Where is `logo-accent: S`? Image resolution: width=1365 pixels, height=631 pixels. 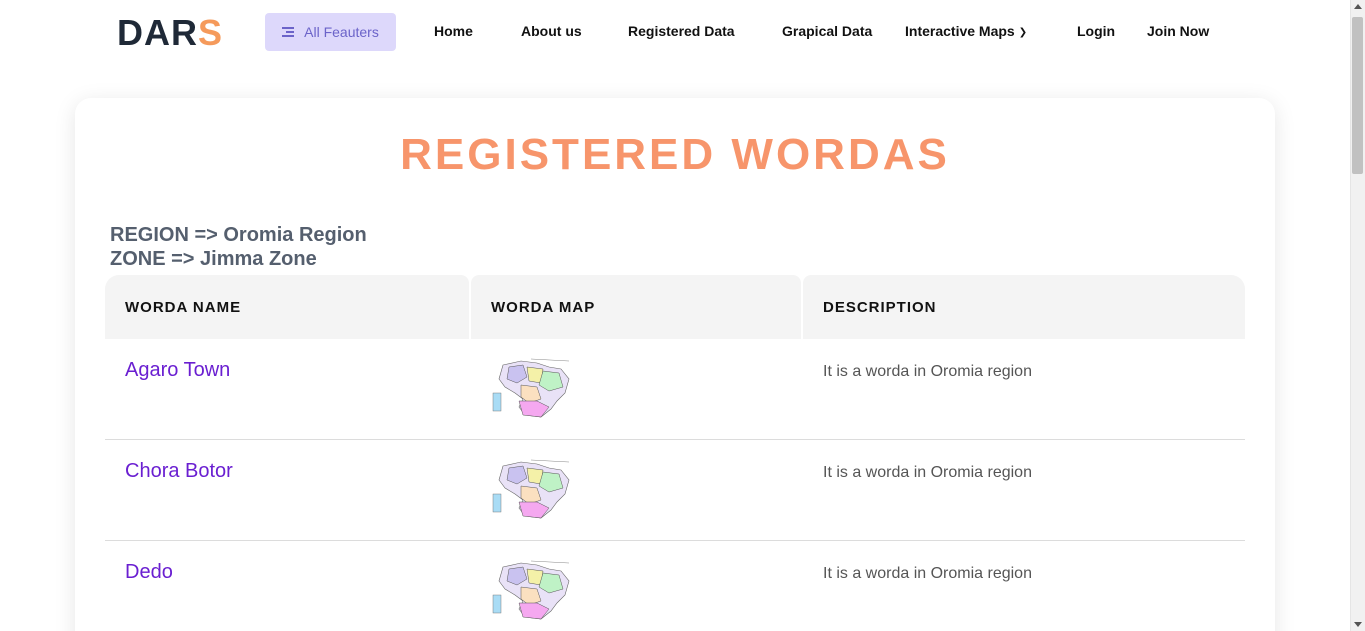
logo-accent: S is located at coordinates (211, 32).